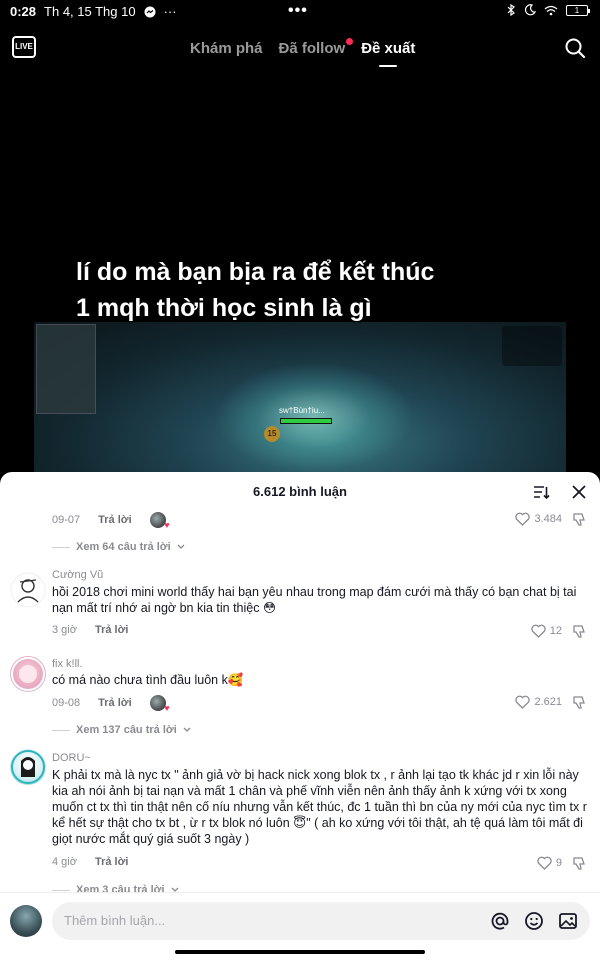 Image resolution: width=600 pixels, height=960 pixels. What do you see at coordinates (66, 703) in the screenshot?
I see `comment-time: 09-08` at bounding box center [66, 703].